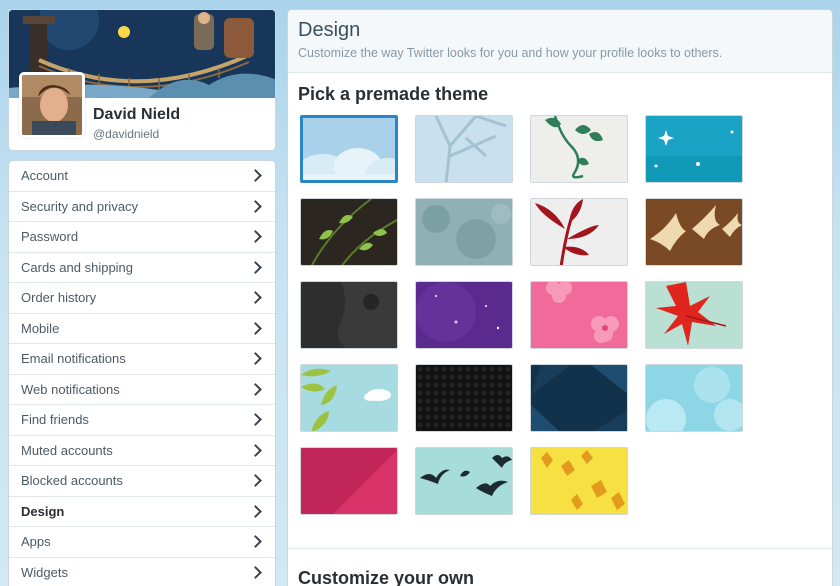 This screenshot has width=840, height=586. What do you see at coordinates (386, 577) in the screenshot?
I see `customize-heading: Customize your own` at bounding box center [386, 577].